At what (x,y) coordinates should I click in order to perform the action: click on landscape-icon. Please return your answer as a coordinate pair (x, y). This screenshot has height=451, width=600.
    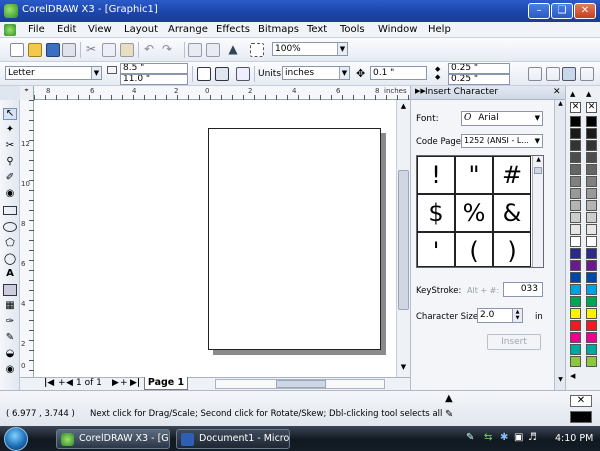
    Looking at the image, I should click on (222, 74).